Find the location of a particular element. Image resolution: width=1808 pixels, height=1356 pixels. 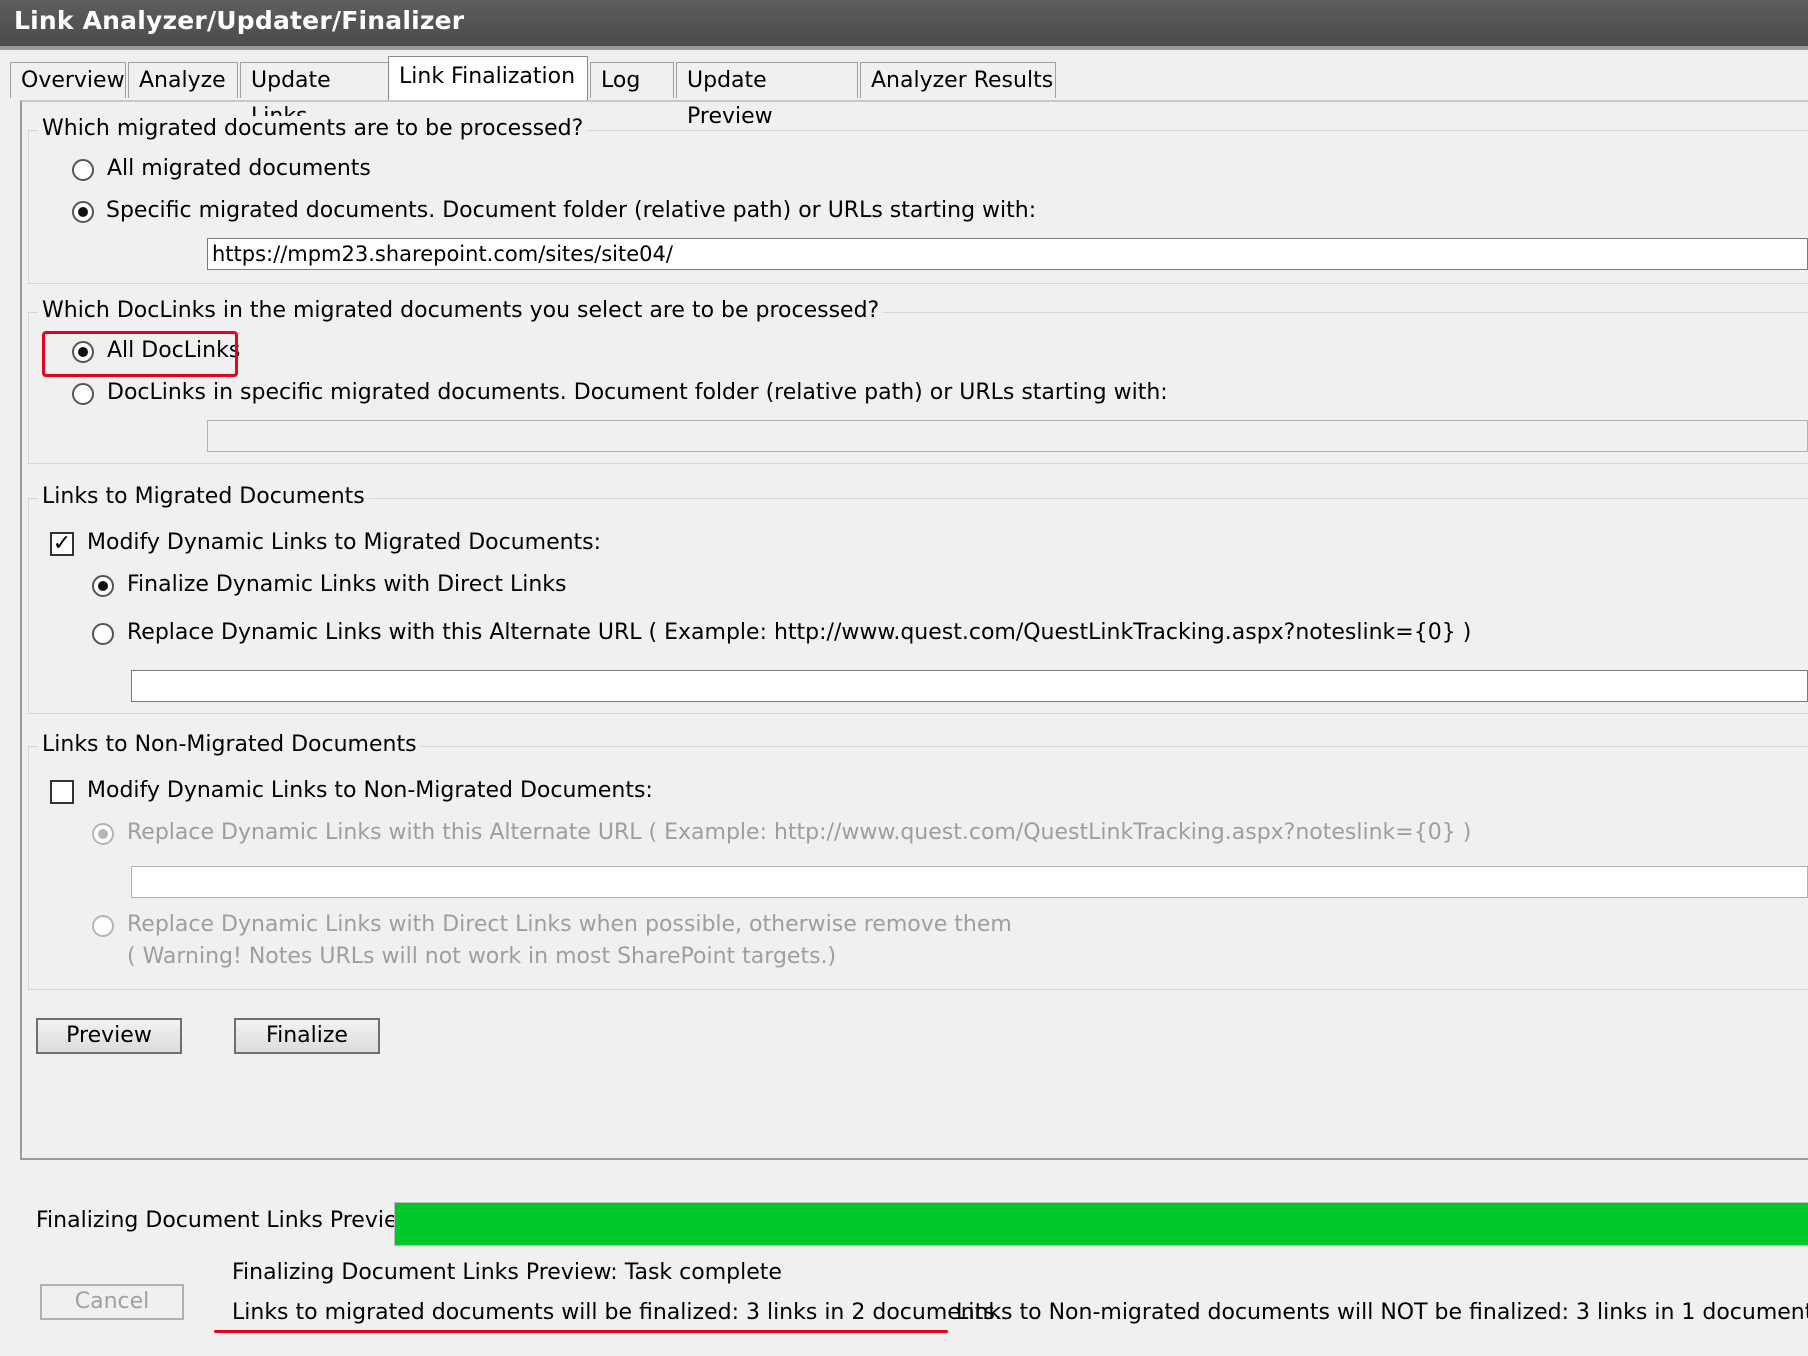

tab-link-finalization: Link Finalization is located at coordinates (488, 78).